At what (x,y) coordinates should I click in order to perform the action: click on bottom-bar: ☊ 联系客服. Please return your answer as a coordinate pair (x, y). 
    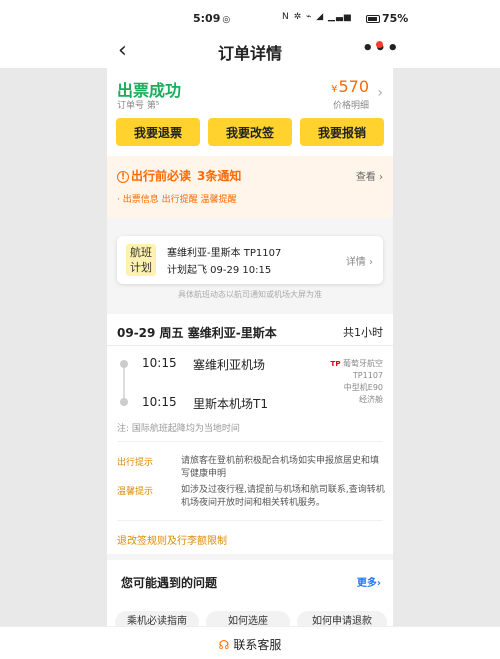
    Looking at the image, I should click on (250, 642).